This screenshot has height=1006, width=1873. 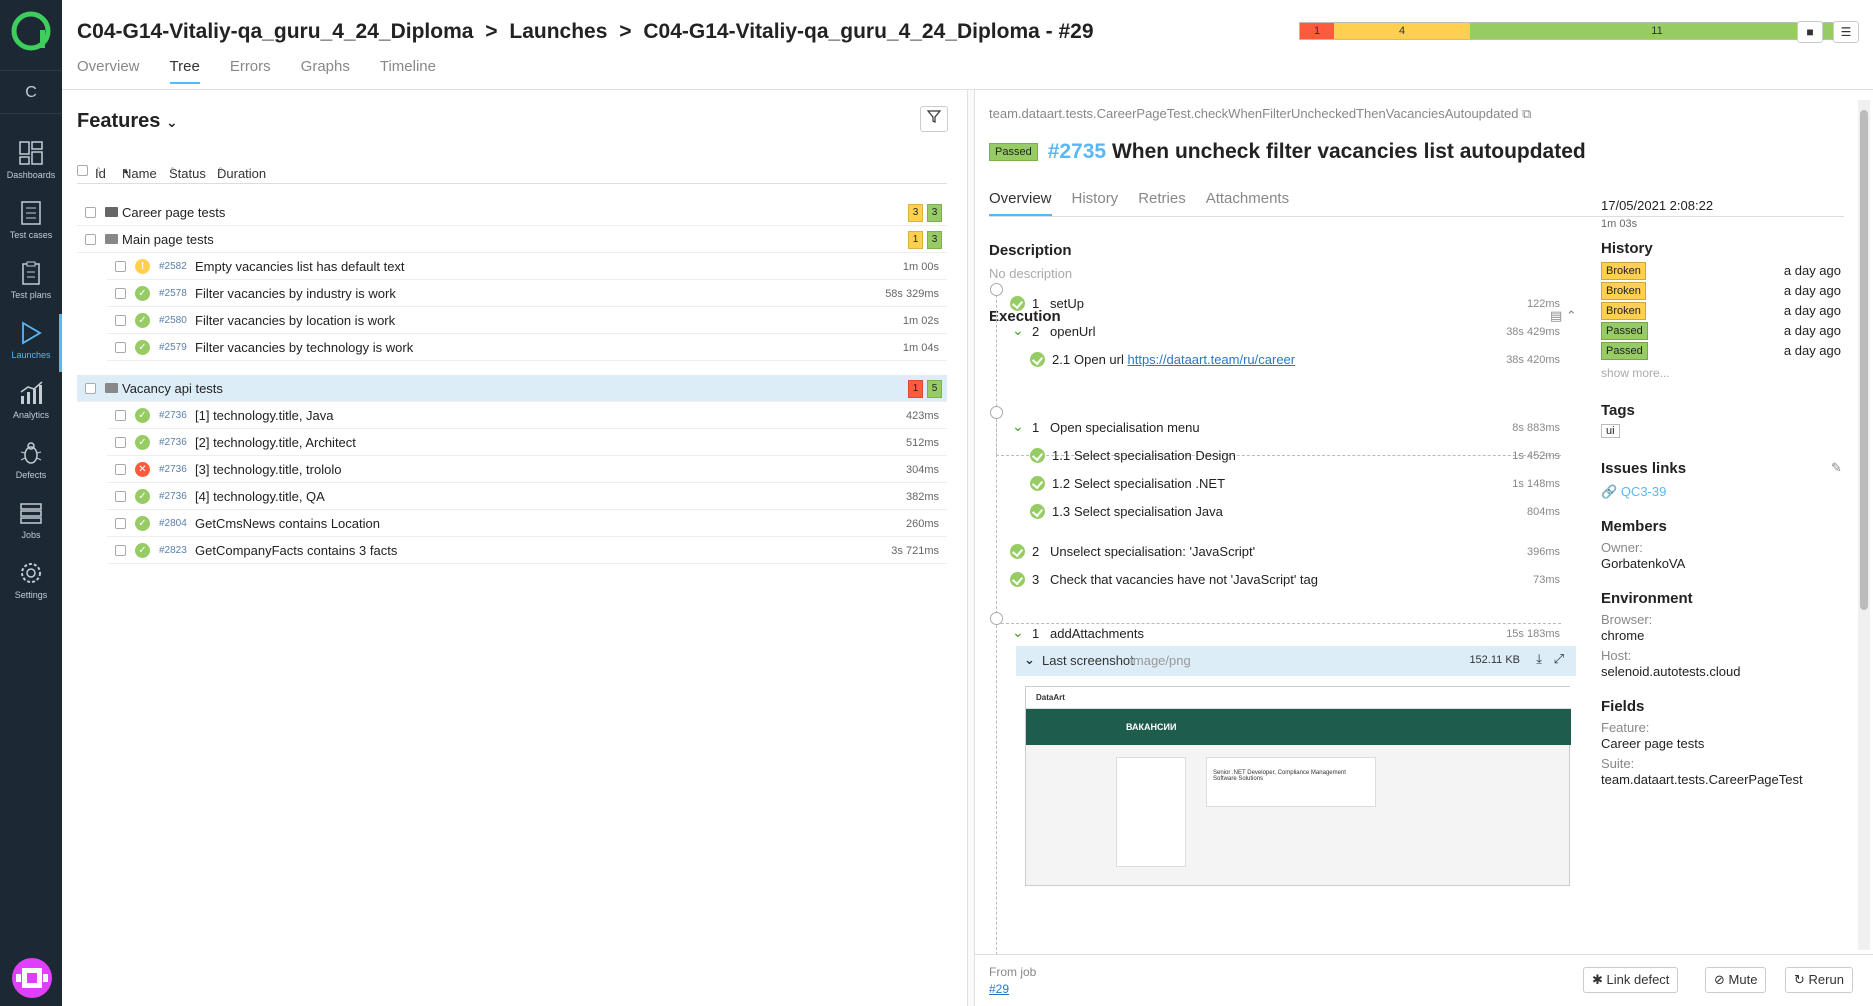 I want to click on download-icon: ⤓, so click(x=1539, y=659).